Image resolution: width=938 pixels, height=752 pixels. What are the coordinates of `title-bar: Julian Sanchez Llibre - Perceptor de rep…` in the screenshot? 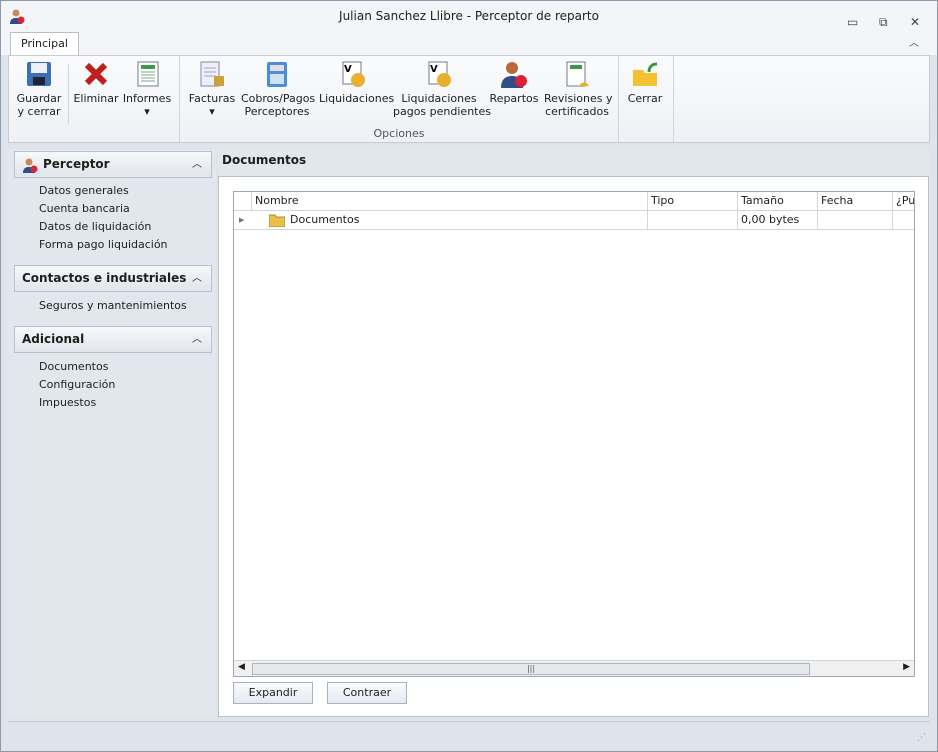 It's located at (469, 16).